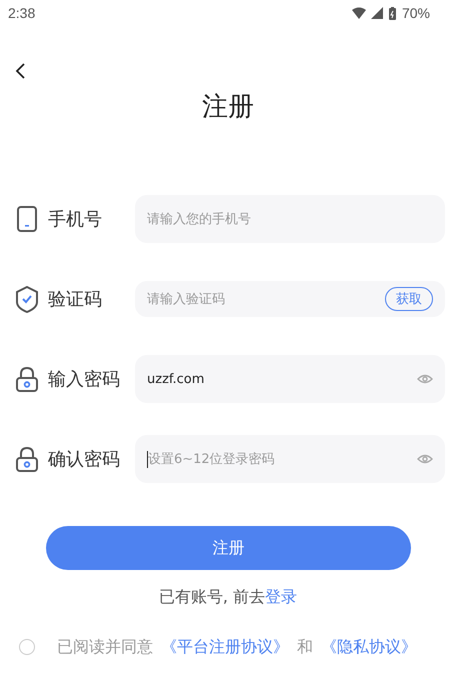  I want to click on agree-radio, so click(27, 647).